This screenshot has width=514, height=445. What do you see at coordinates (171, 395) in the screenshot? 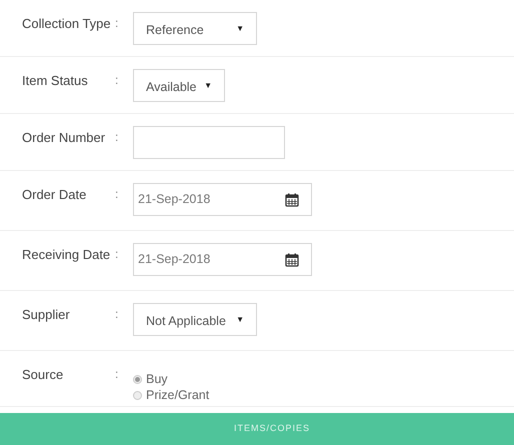
I see `radio-option: Prize/Grant` at bounding box center [171, 395].